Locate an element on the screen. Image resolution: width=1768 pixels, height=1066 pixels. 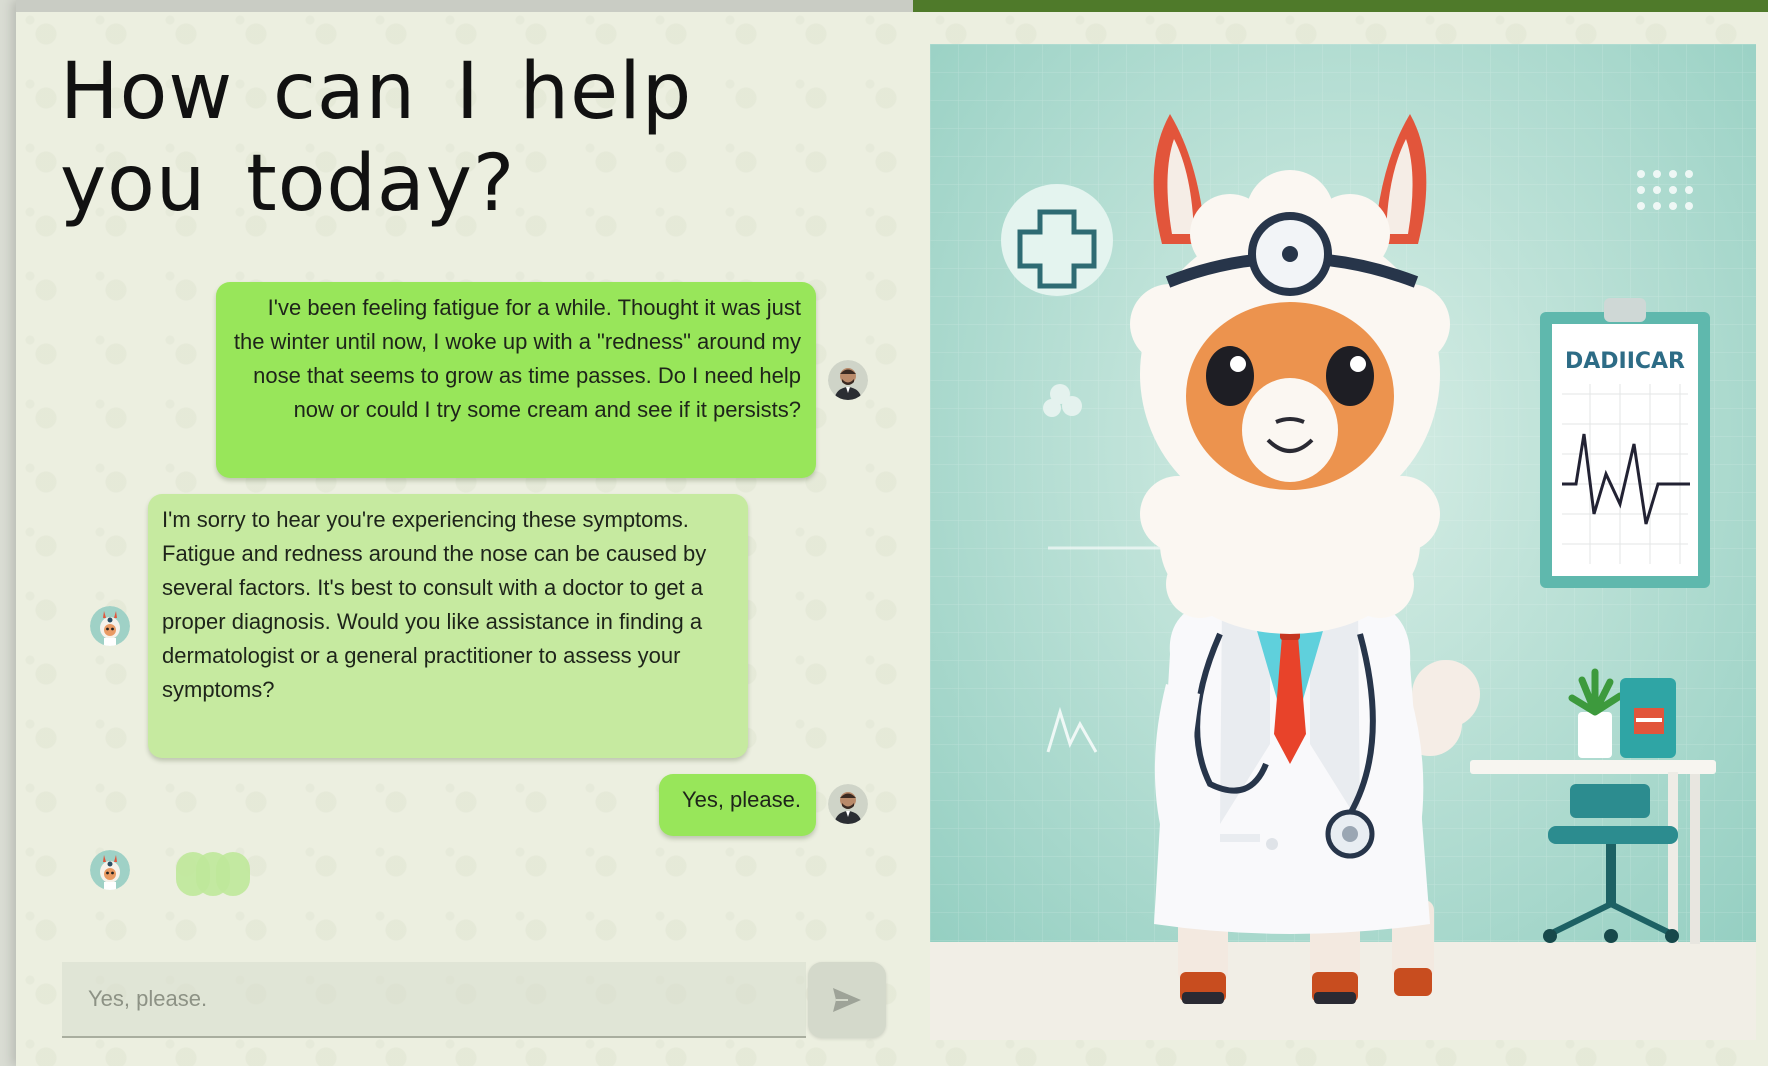
medicine-box is located at coordinates (1648, 718).